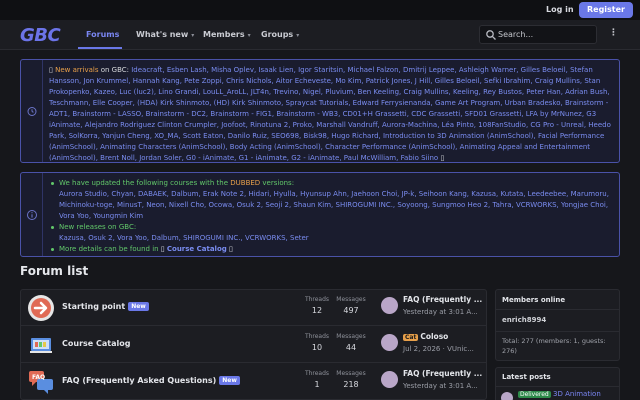 The height and width of the screenshot is (400, 640). I want to click on forum-title-link: Starting point New, so click(105, 306).